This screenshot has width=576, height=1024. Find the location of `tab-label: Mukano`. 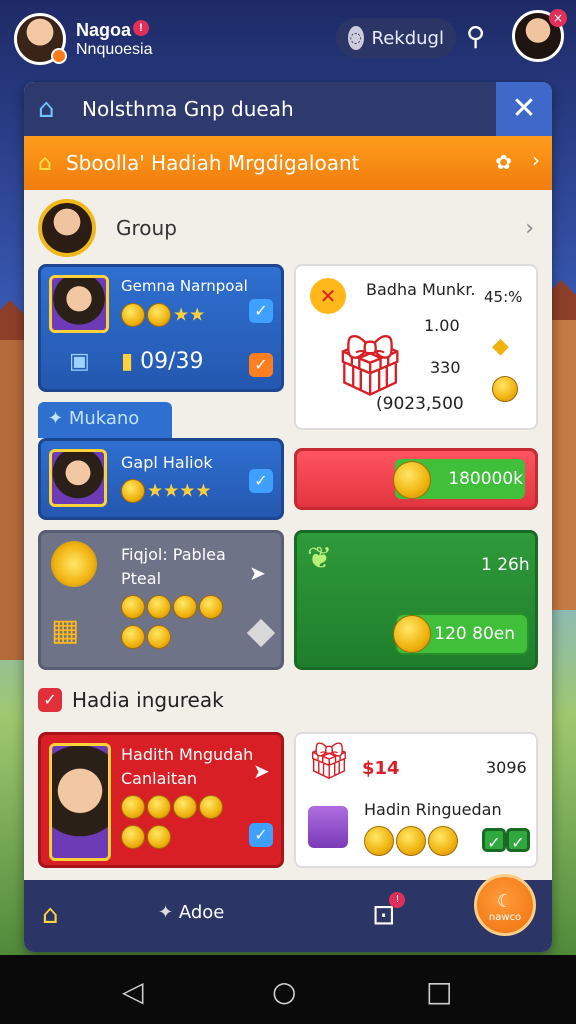

tab-label: Mukano is located at coordinates (104, 418).